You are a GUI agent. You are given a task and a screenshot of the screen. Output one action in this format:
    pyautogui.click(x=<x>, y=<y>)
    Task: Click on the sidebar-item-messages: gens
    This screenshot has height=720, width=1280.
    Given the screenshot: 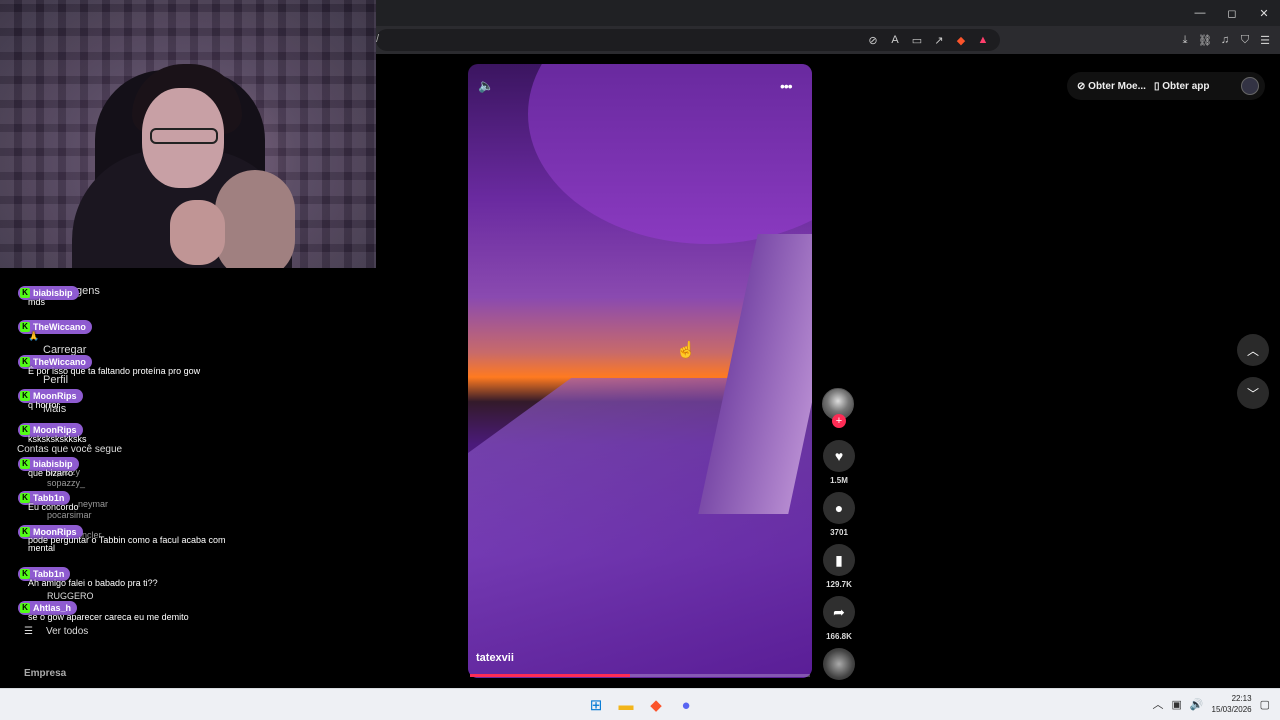 What is the action you would take?
    pyautogui.click(x=88, y=291)
    